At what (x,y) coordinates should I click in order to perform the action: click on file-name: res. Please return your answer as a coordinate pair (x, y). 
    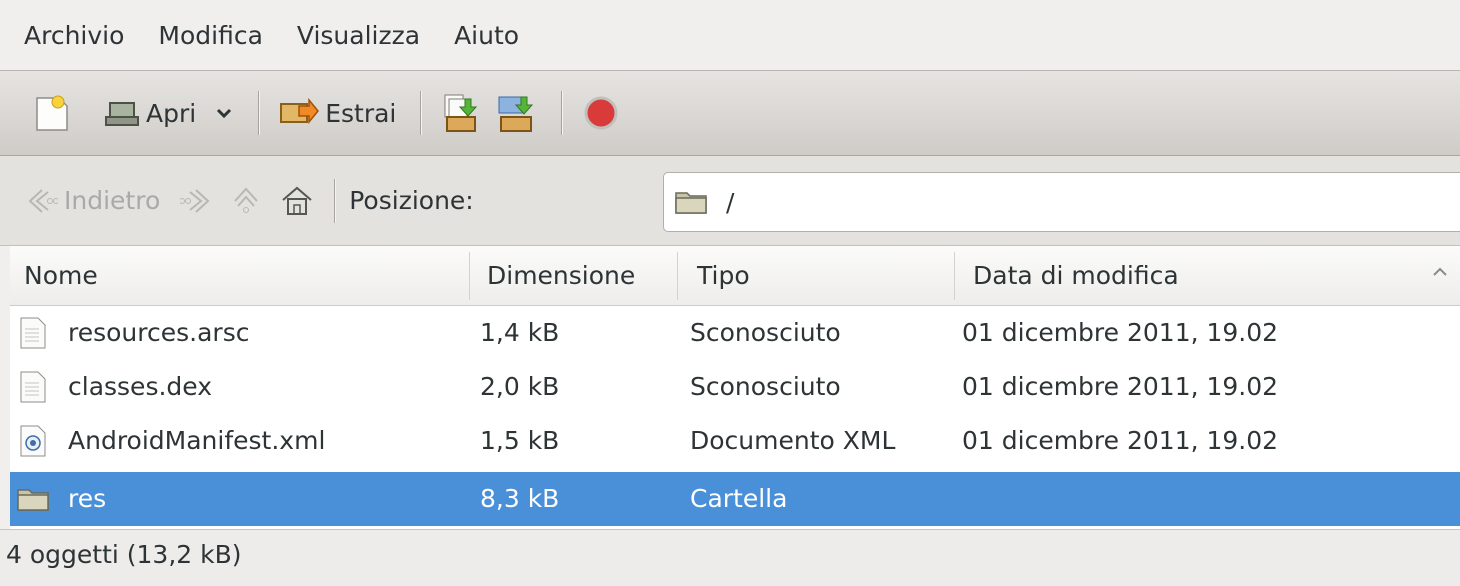
    Looking at the image, I should click on (87, 498).